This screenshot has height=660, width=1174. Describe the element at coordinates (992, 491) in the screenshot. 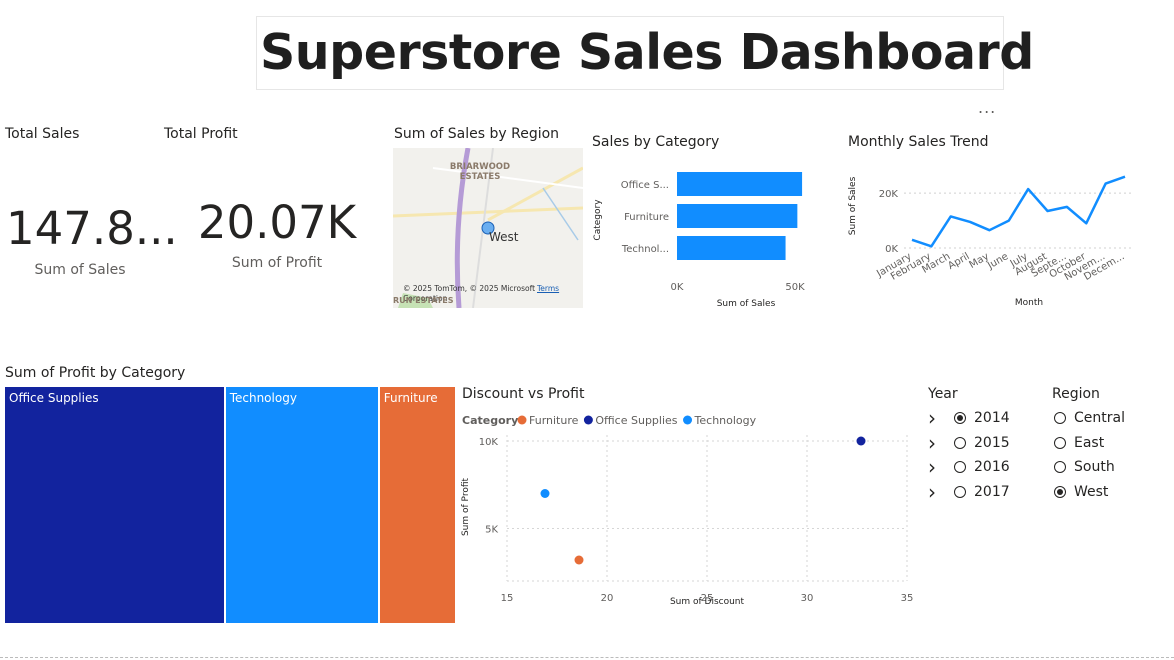

I see `year-slicer-item-label: 2017` at that location.